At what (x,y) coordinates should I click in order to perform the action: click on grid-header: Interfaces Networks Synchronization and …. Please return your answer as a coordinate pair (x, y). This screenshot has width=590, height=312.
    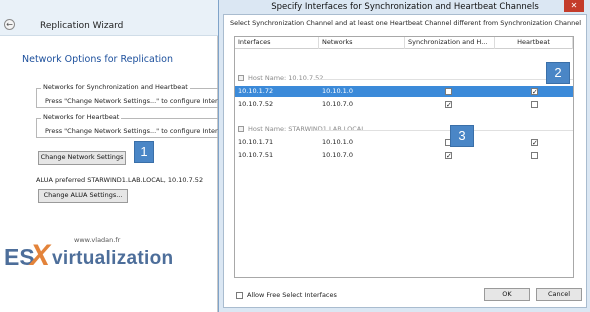
    Looking at the image, I should click on (404, 43).